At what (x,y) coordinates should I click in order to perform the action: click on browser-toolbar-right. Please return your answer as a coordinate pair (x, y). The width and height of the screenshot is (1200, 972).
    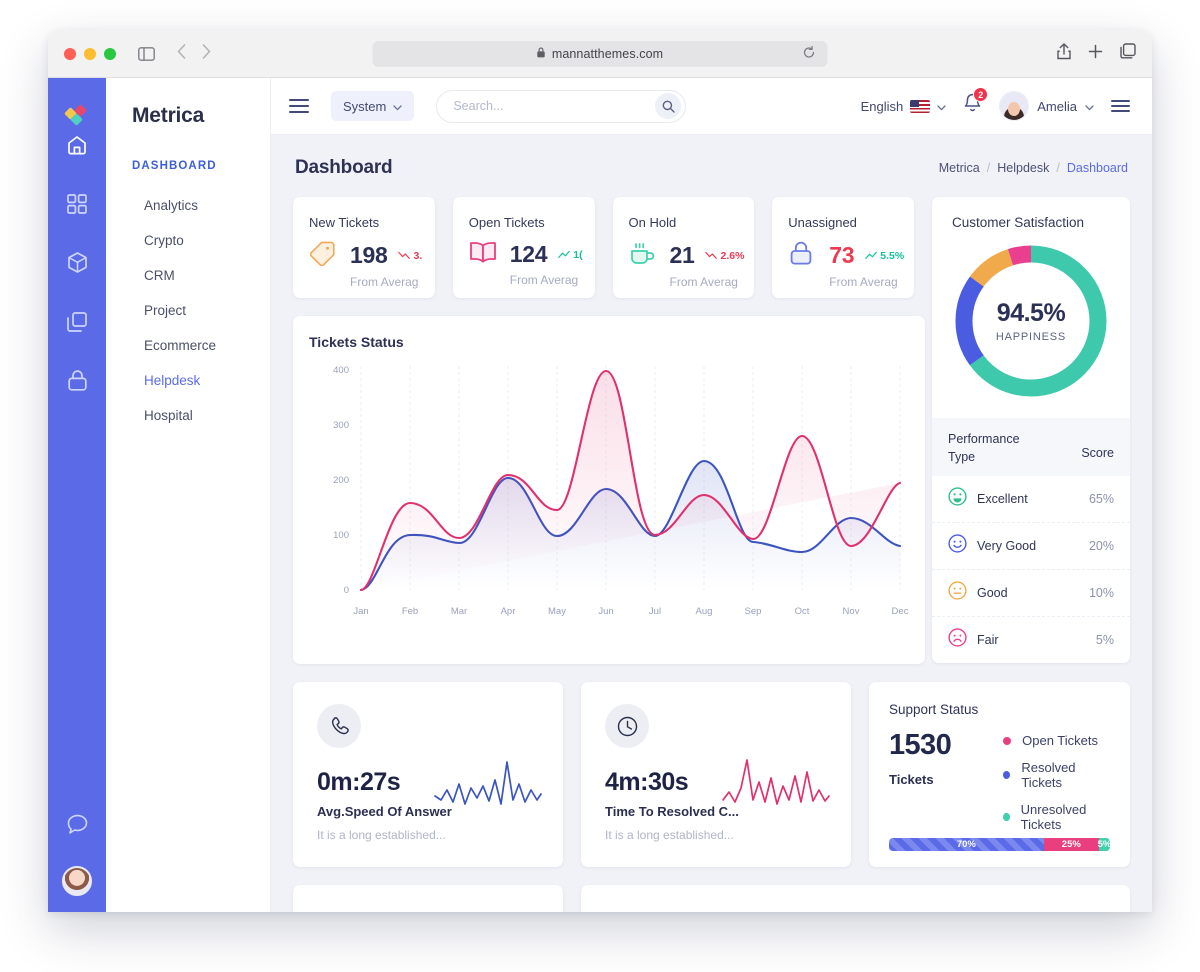
    Looking at the image, I should click on (1096, 53).